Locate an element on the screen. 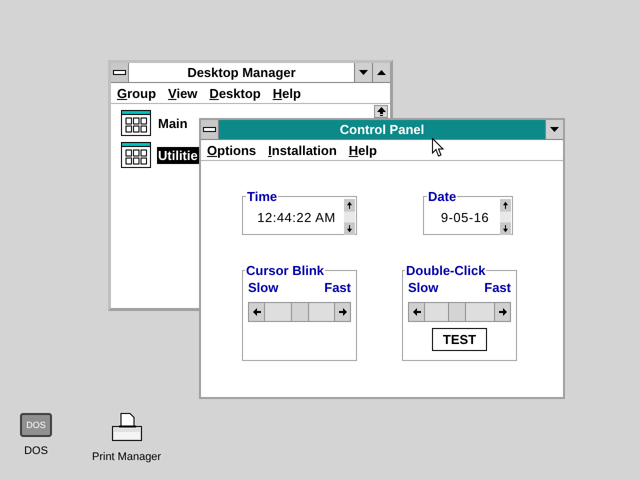 This screenshot has height=480, width=640. arrow-up-icon is located at coordinates (381, 111).